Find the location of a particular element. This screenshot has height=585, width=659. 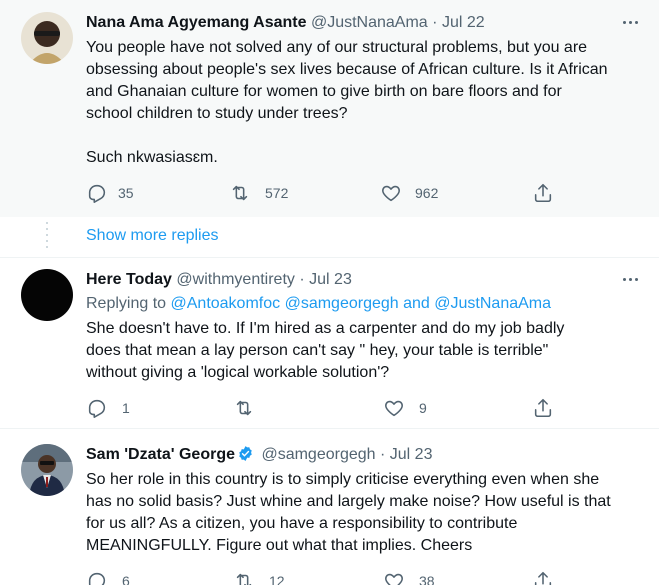

mention-and: and is located at coordinates (416, 303).